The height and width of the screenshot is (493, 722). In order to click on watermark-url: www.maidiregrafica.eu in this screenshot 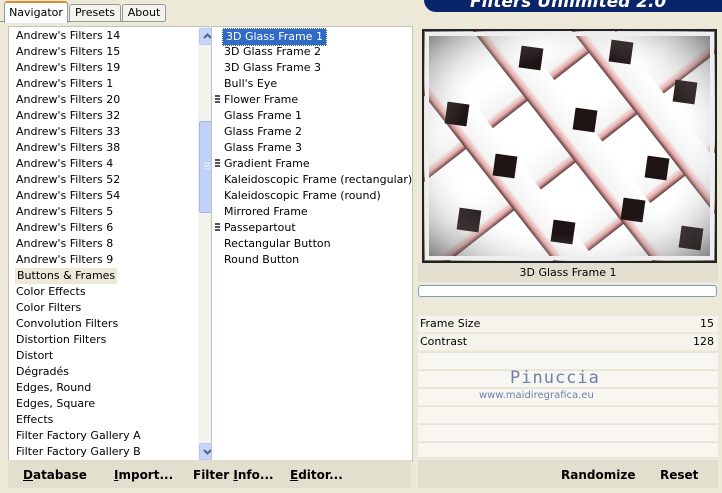, I will do `click(536, 395)`.